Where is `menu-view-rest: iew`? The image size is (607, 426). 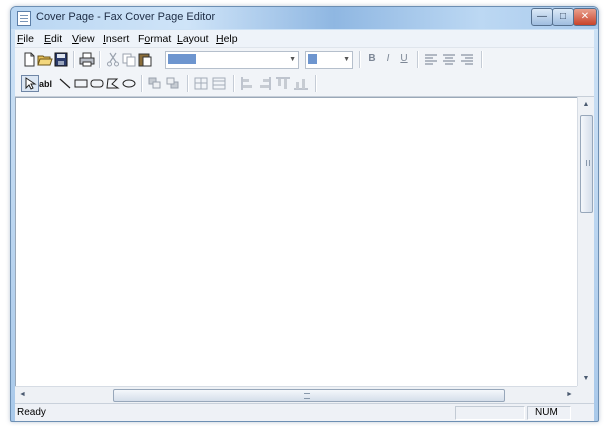 menu-view-rest: iew is located at coordinates (86, 39).